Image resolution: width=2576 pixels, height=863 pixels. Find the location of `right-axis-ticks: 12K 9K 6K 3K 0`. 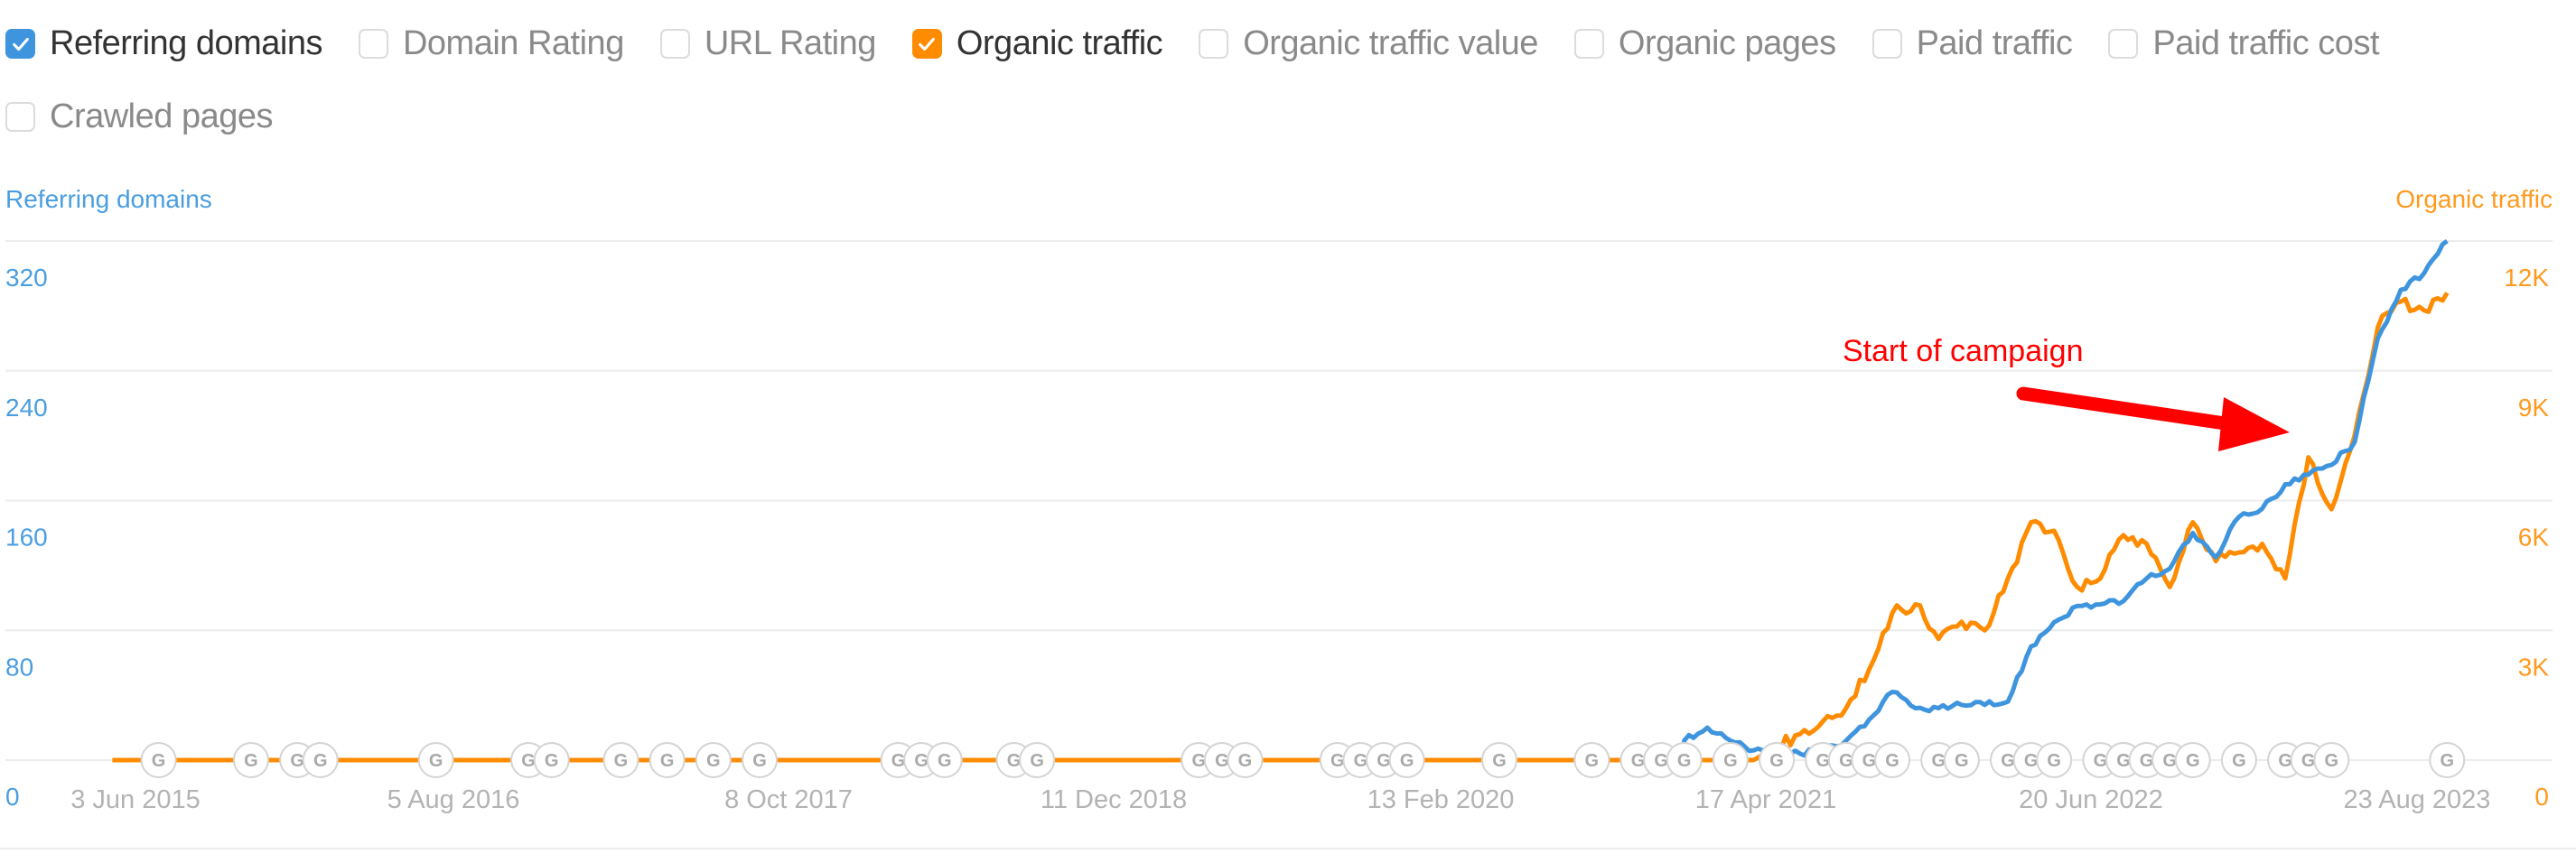

right-axis-ticks: 12K 9K 6K 3K 0 is located at coordinates (2526, 537).